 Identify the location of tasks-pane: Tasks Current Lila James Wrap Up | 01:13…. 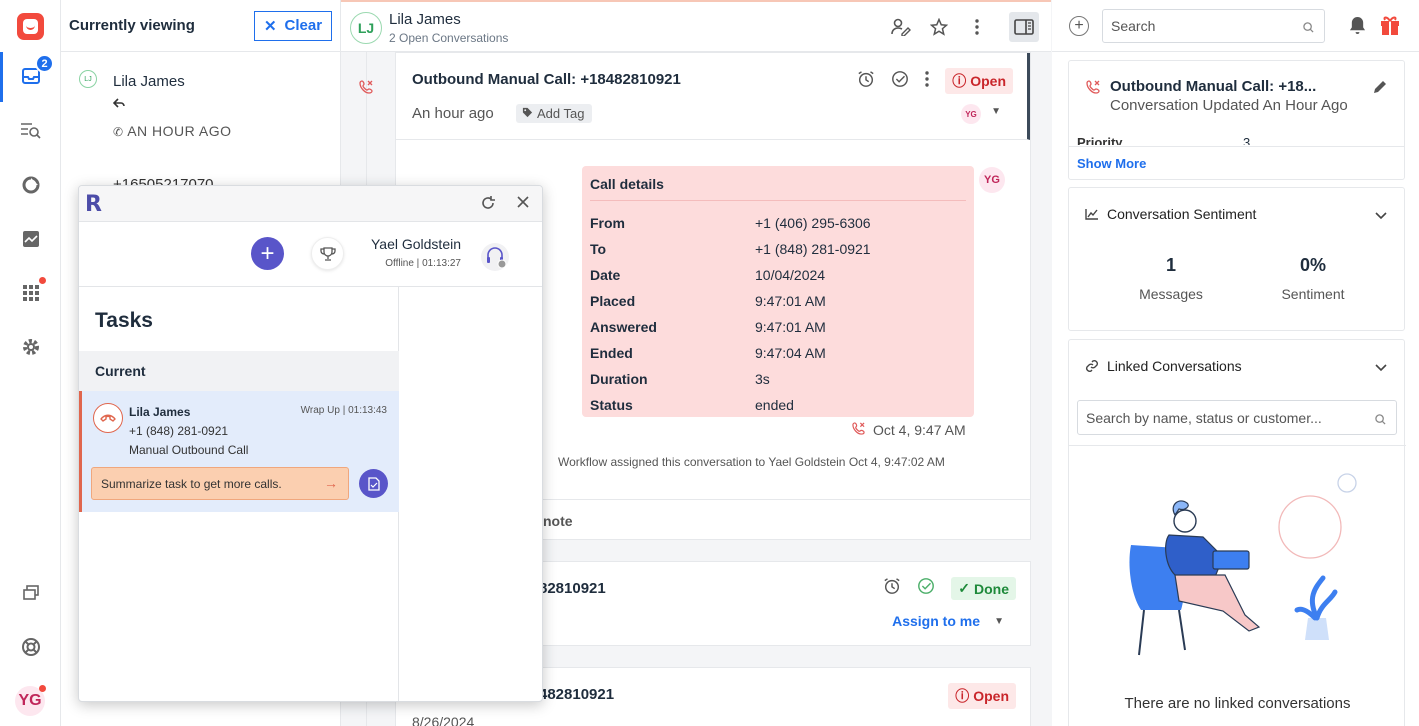
(239, 494).